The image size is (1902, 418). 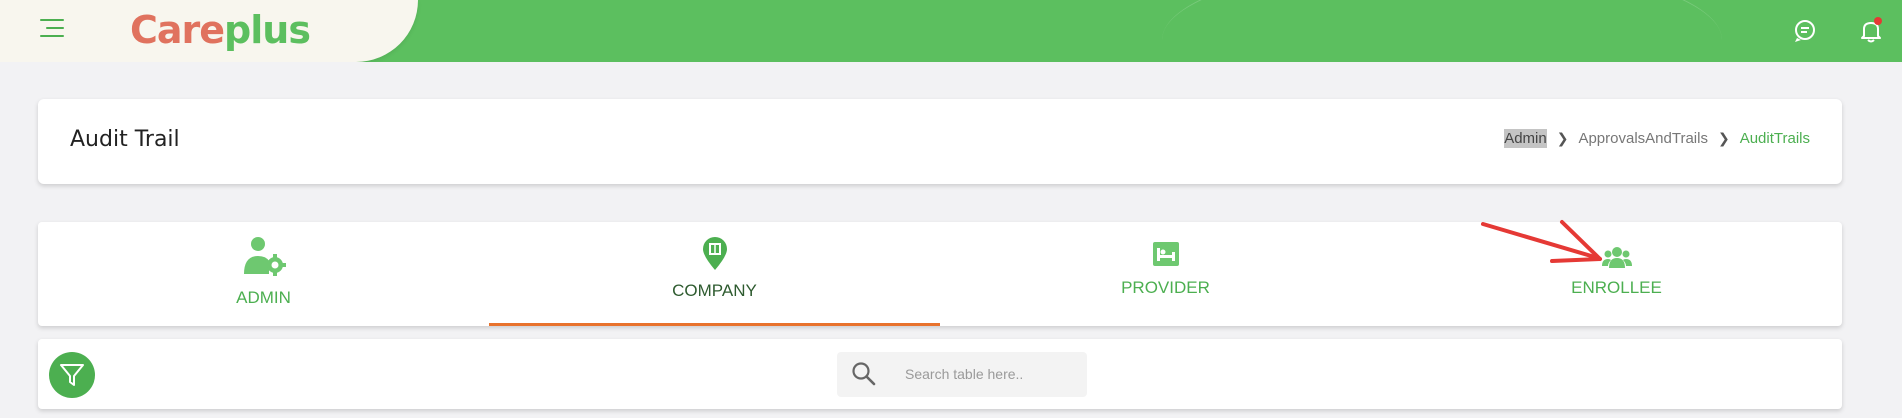 I want to click on active-tab-indicator, so click(x=714, y=324).